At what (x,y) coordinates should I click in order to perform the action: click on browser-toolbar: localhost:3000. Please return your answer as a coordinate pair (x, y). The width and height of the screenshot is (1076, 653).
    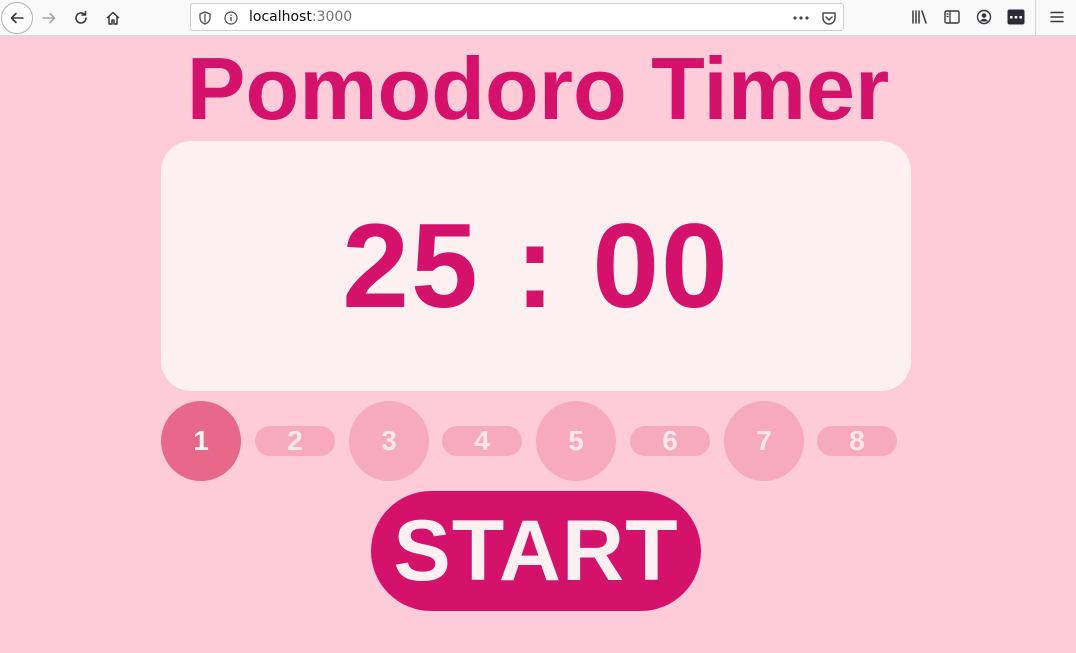
    Looking at the image, I should click on (538, 18).